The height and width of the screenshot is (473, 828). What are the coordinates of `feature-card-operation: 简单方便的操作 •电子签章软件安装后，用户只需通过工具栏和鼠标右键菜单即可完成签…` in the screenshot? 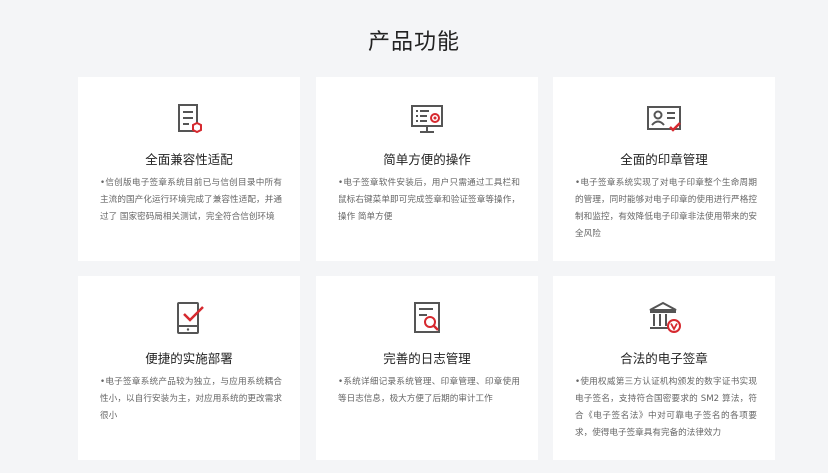 It's located at (427, 169).